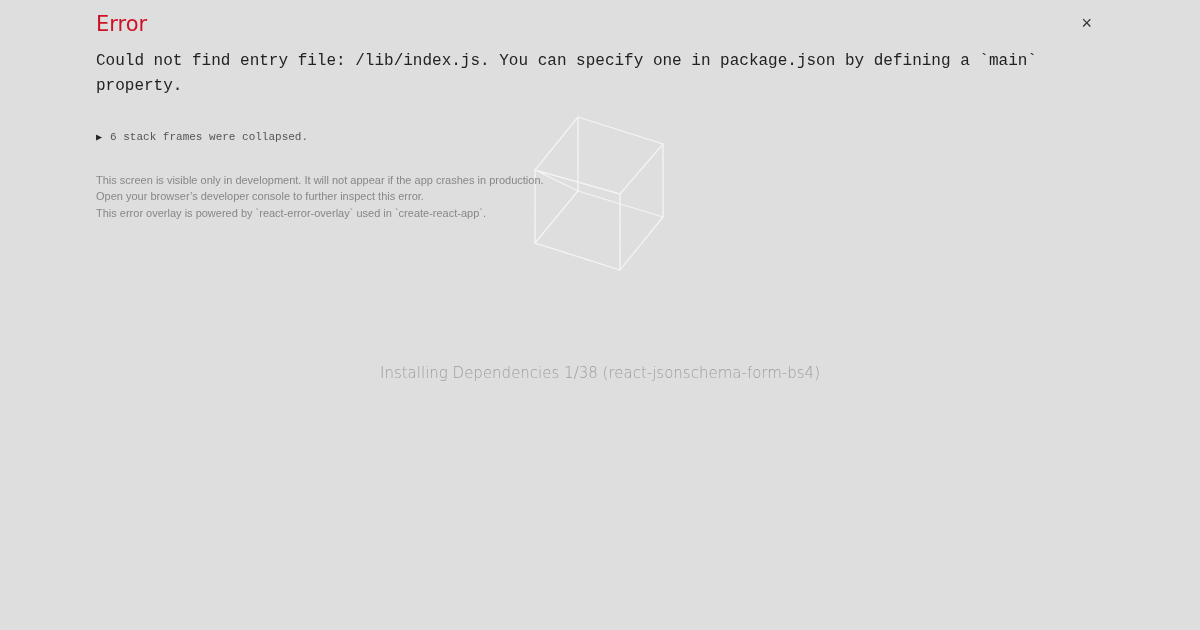 The height and width of the screenshot is (630, 1200). What do you see at coordinates (260, 196) in the screenshot?
I see `footer-note: Open your browser’s developer console to further inspect this error.` at bounding box center [260, 196].